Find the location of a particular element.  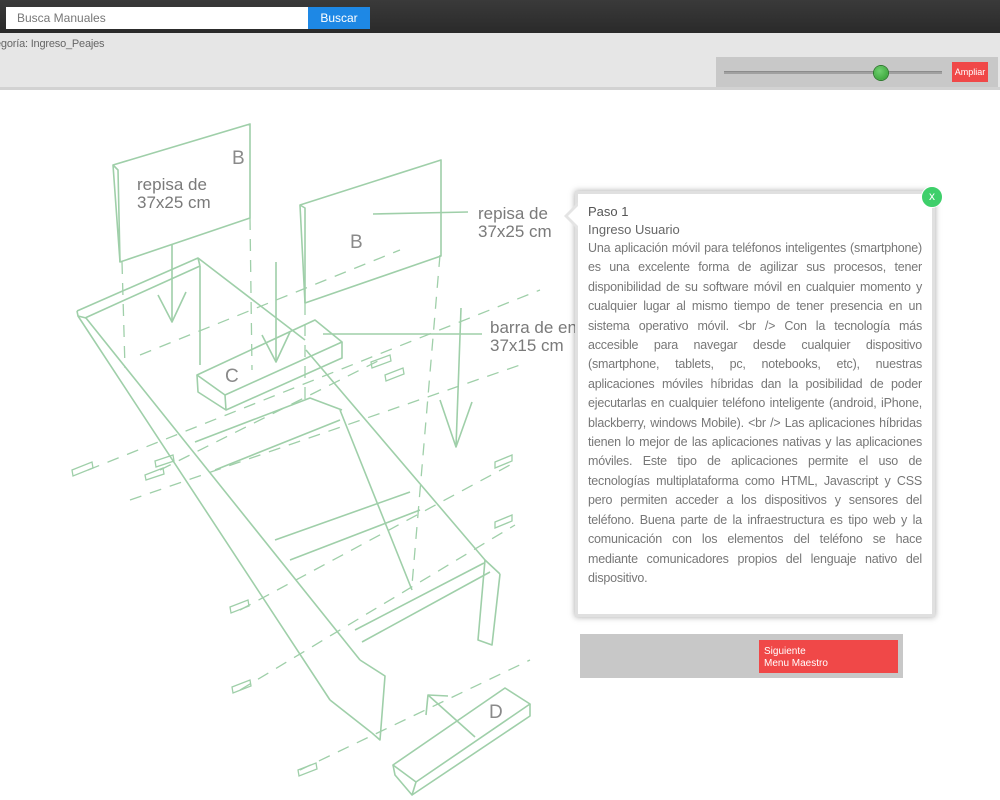

label-b-right: B is located at coordinates (356, 242).